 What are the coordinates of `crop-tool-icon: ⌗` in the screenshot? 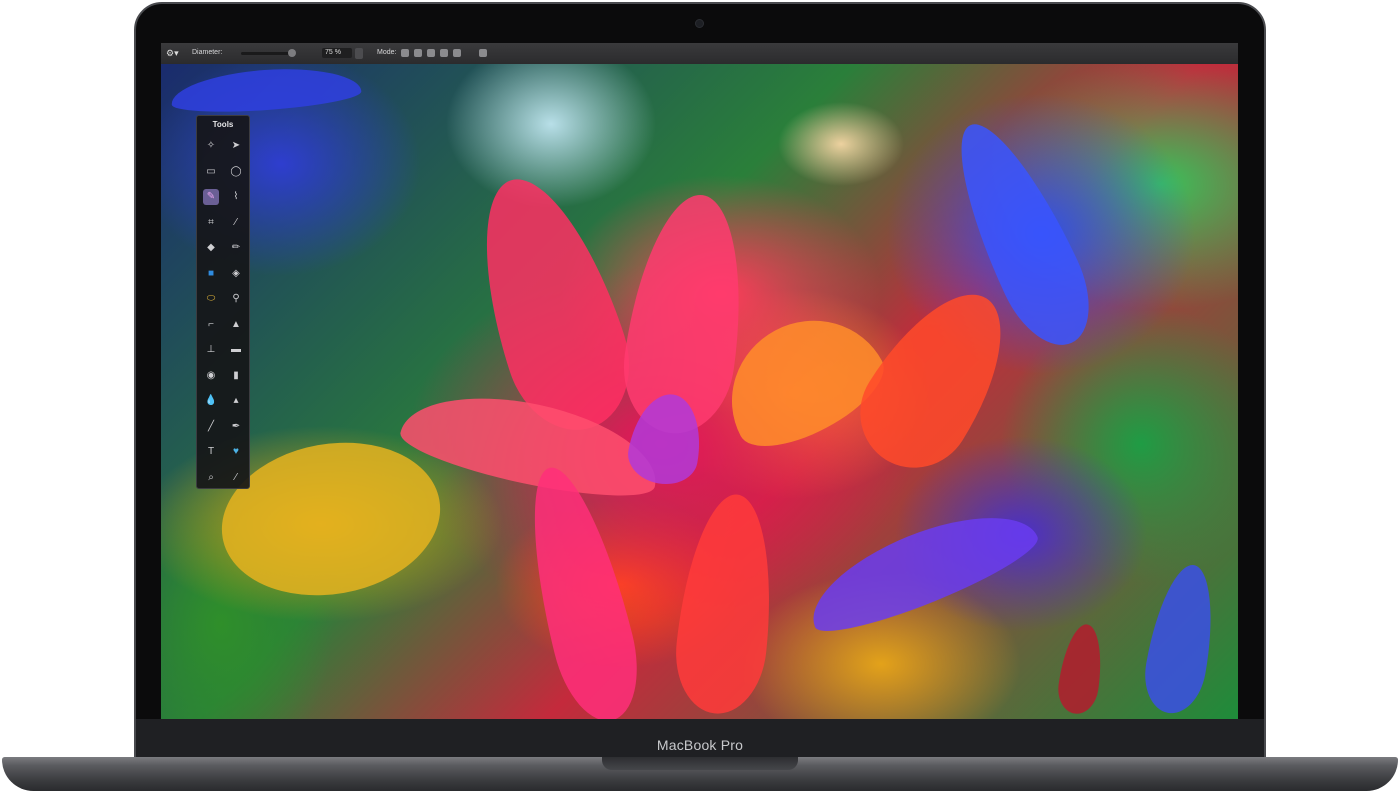 It's located at (211, 223).